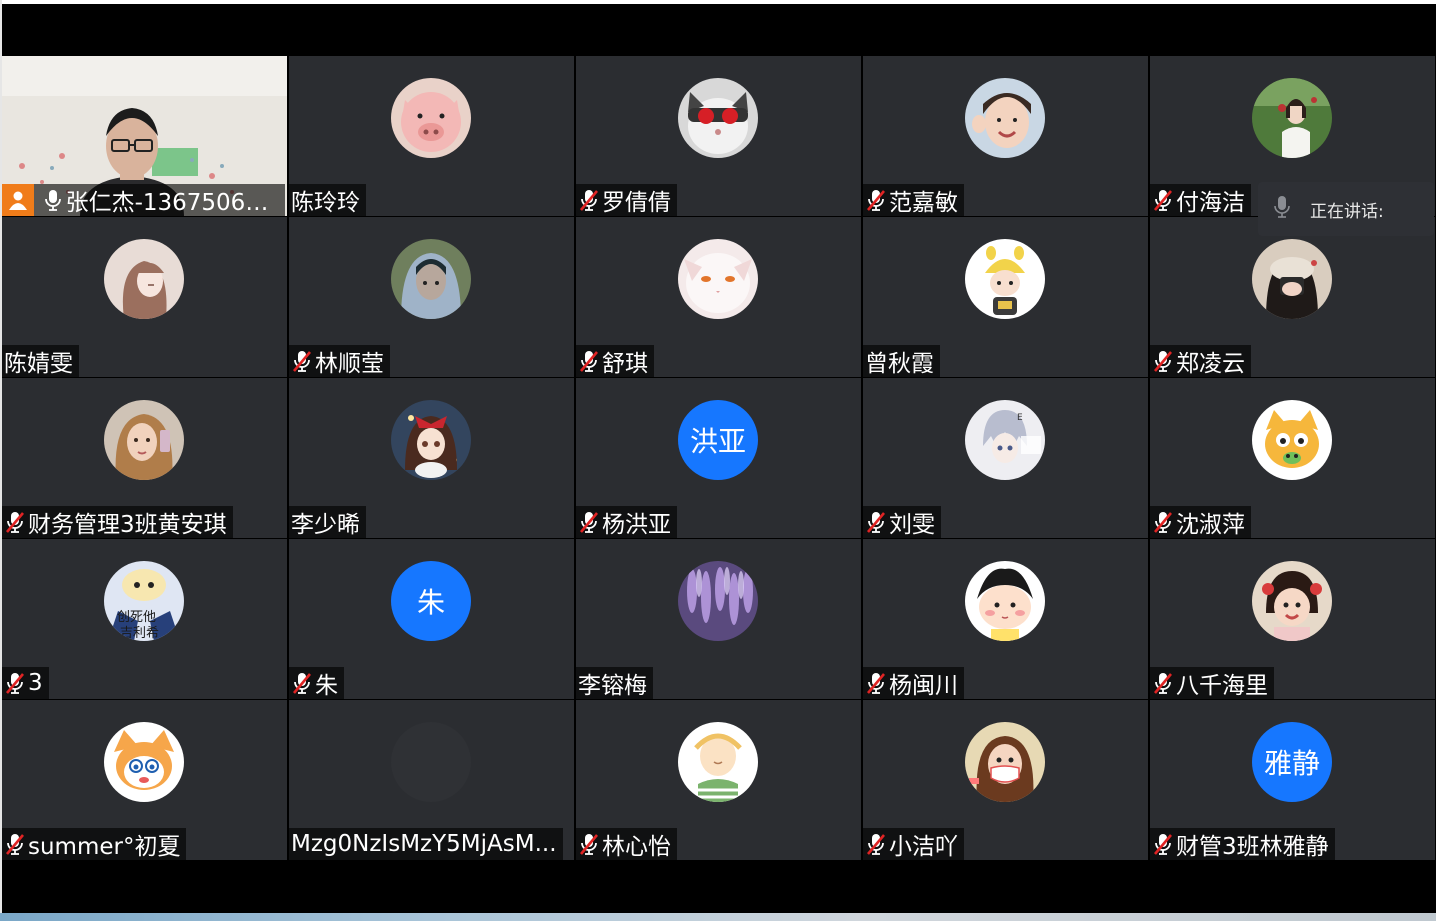 The width and height of the screenshot is (1436, 921). What do you see at coordinates (144, 762) in the screenshot?
I see `cartoon-orange-cat-avatar` at bounding box center [144, 762].